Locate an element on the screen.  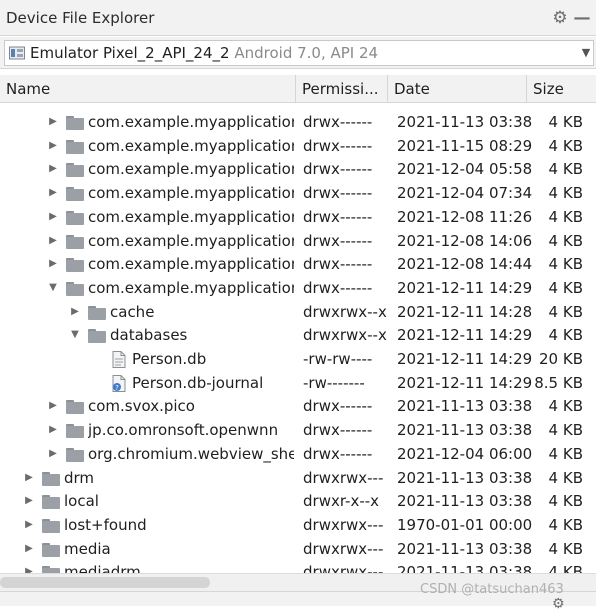
permissions-cell: drwxrwx--- is located at coordinates (343, 524).